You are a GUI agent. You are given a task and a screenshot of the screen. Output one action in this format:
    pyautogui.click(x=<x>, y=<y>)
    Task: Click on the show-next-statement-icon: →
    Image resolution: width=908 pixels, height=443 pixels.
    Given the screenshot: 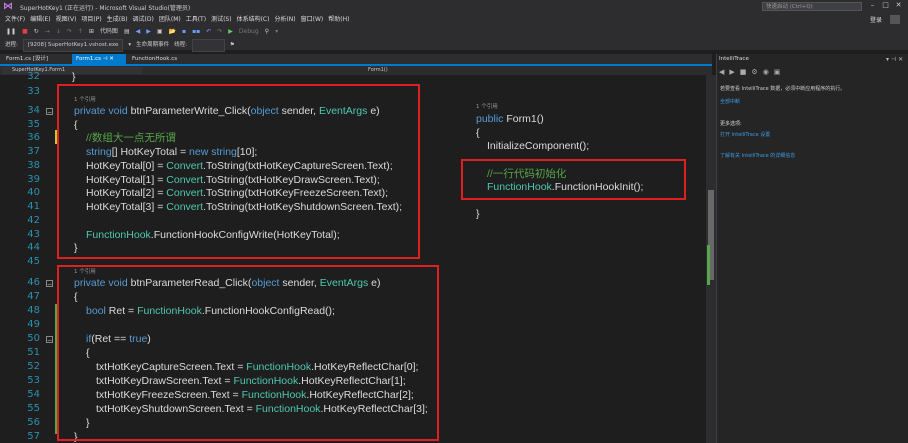 What is the action you would take?
    pyautogui.click(x=47, y=32)
    